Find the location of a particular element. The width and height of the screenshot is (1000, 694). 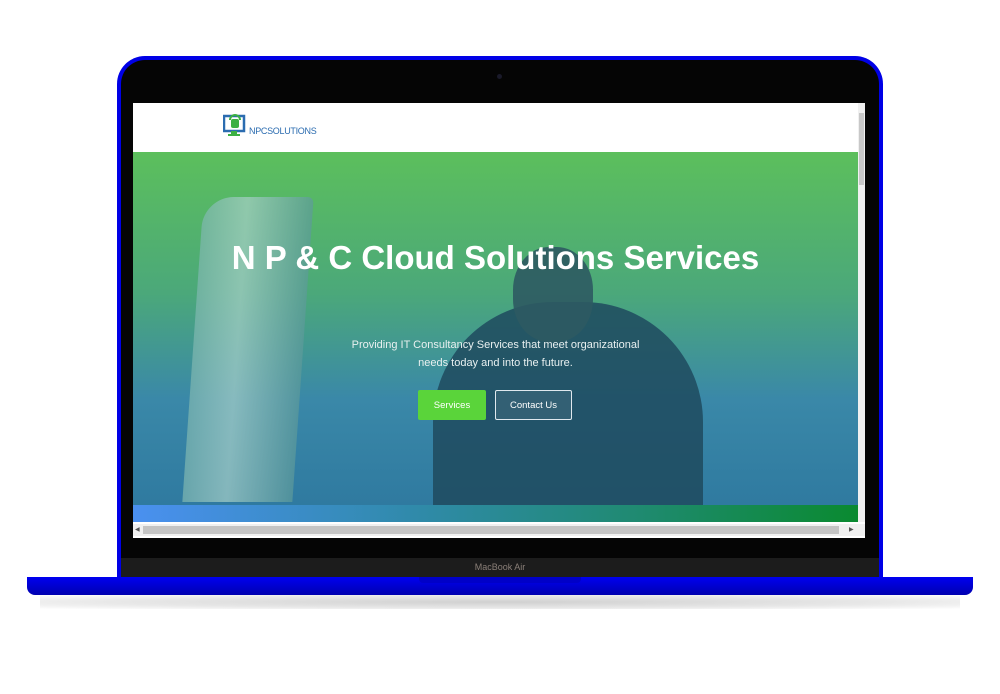

services-button: Services is located at coordinates (452, 405).